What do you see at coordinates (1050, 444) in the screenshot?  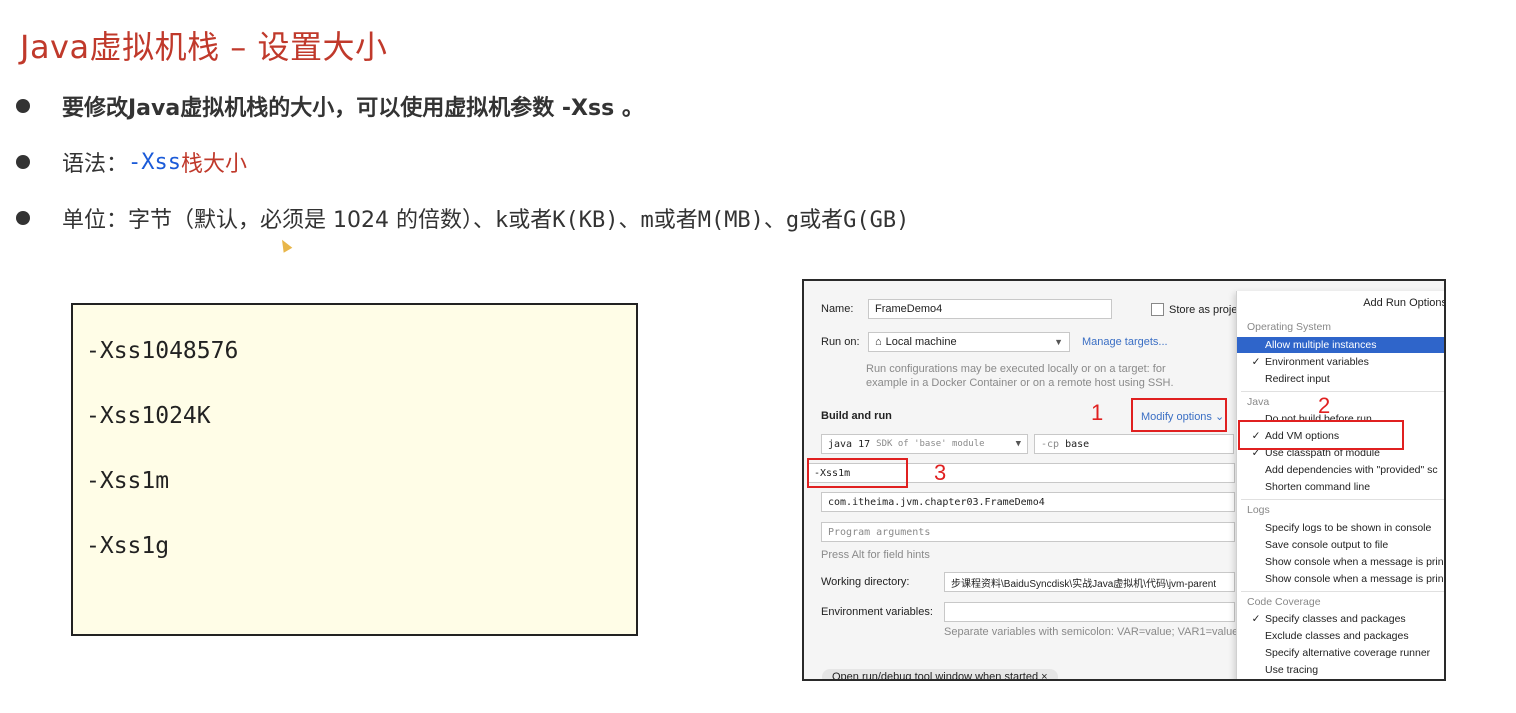 I see `cp-label: -cp` at bounding box center [1050, 444].